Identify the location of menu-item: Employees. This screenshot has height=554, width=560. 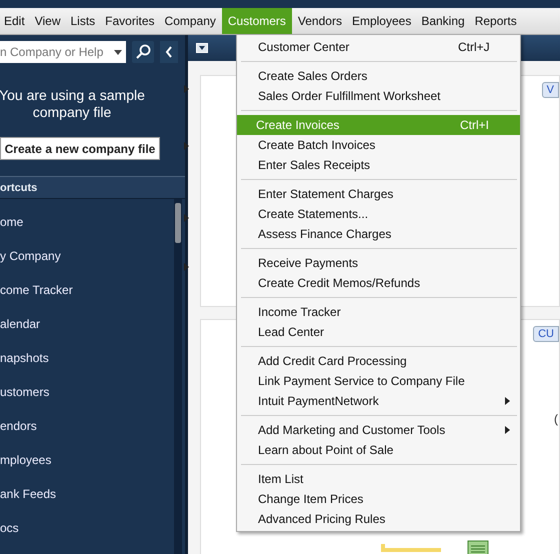
(382, 21).